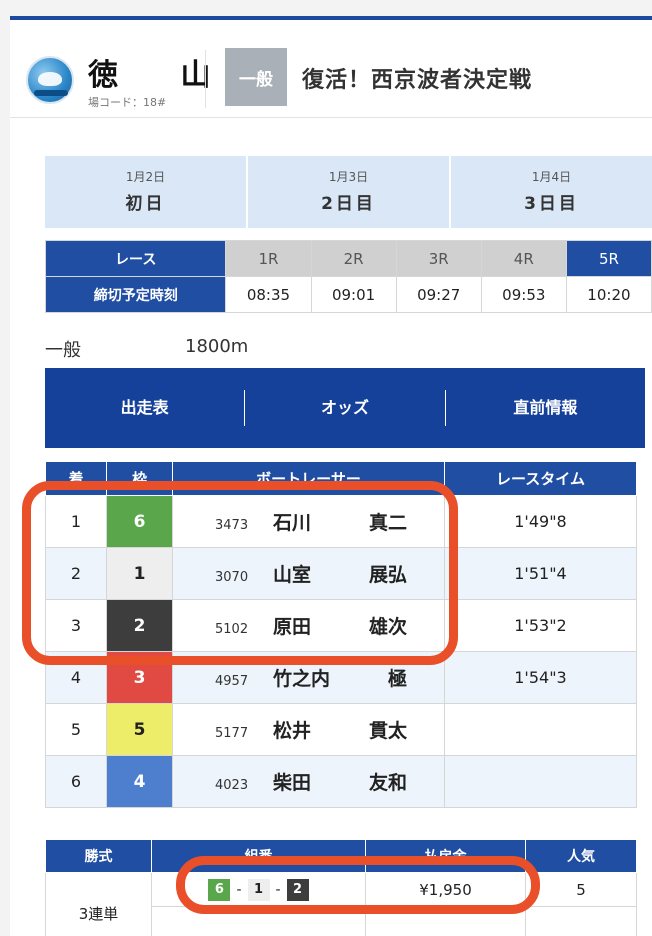 This screenshot has width=652, height=936. I want to click on frame-number: 1, so click(139, 573).